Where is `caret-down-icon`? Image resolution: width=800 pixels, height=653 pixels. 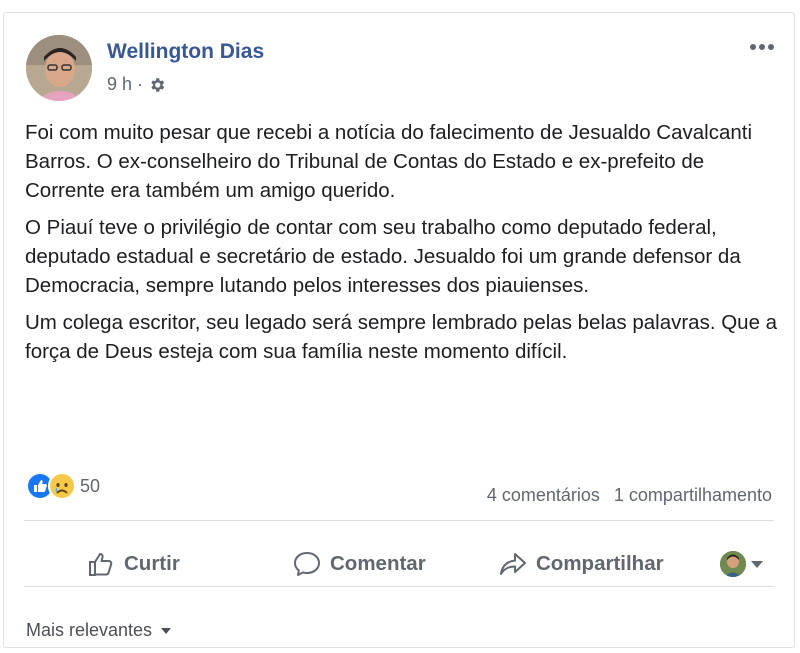 caret-down-icon is located at coordinates (166, 630).